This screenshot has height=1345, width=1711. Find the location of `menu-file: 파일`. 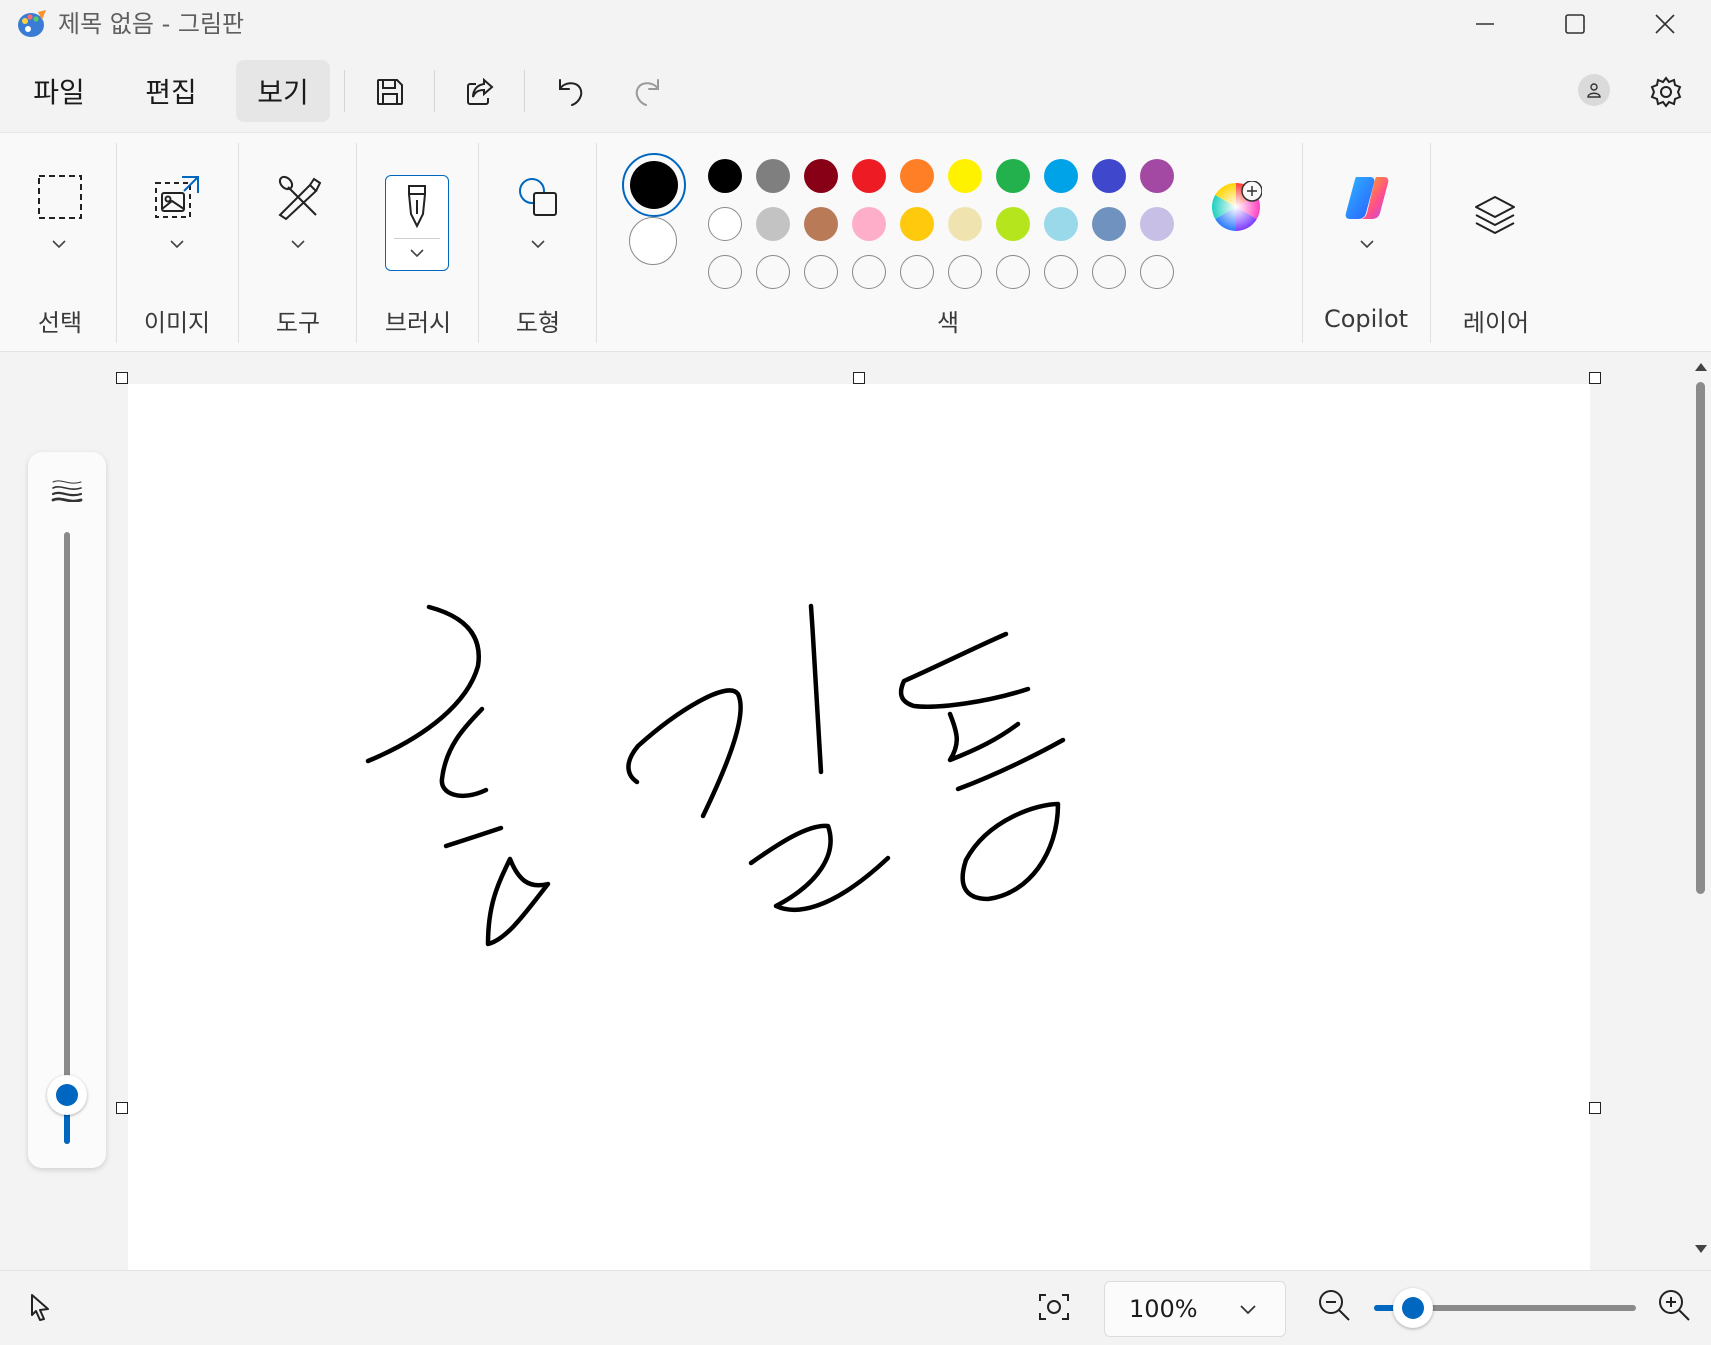

menu-file: 파일 is located at coordinates (59, 91).